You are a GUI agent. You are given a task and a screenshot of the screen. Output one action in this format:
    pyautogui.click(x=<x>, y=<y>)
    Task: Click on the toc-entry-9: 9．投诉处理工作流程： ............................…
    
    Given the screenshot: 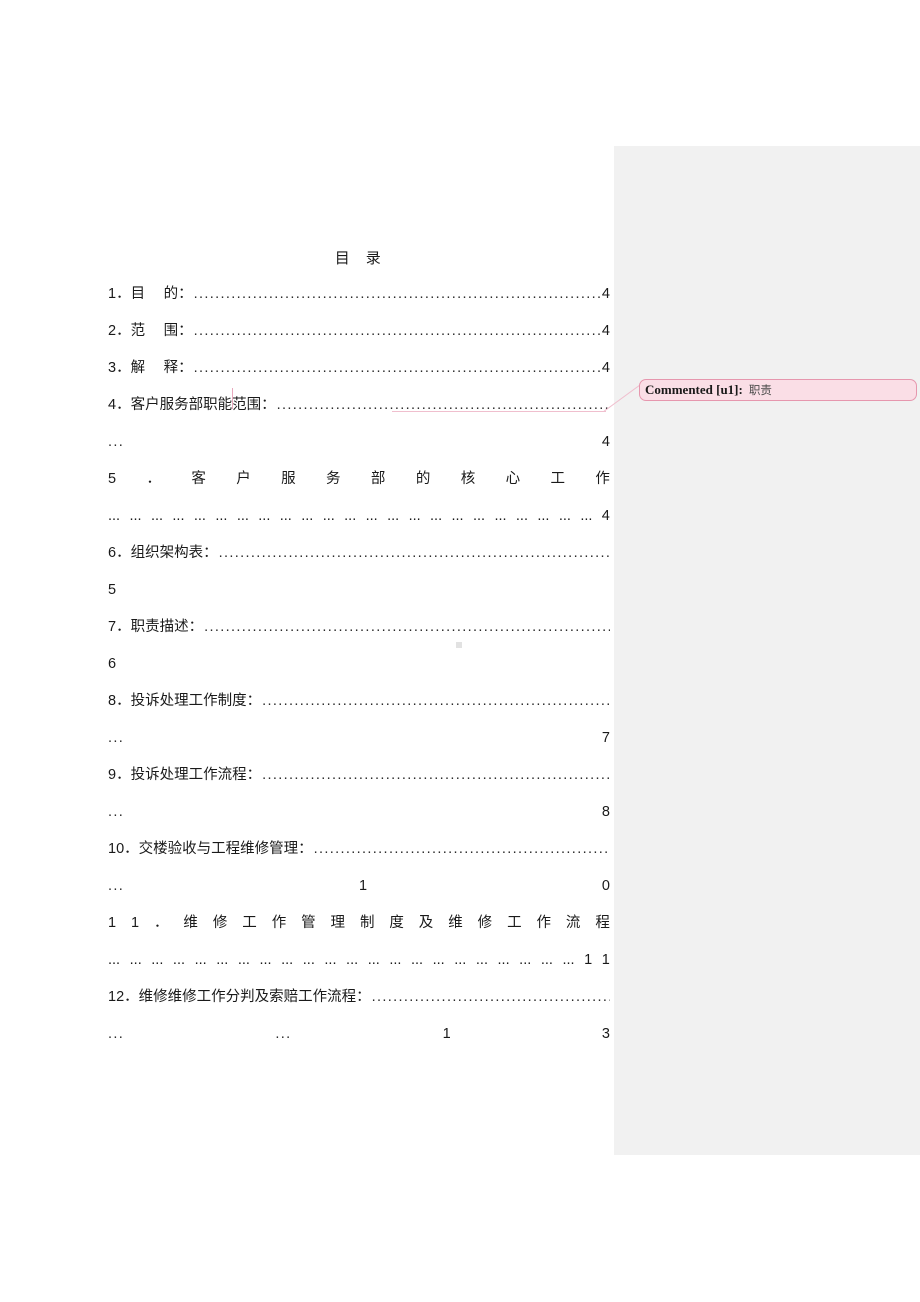 What is the action you would take?
    pyautogui.click(x=359, y=775)
    